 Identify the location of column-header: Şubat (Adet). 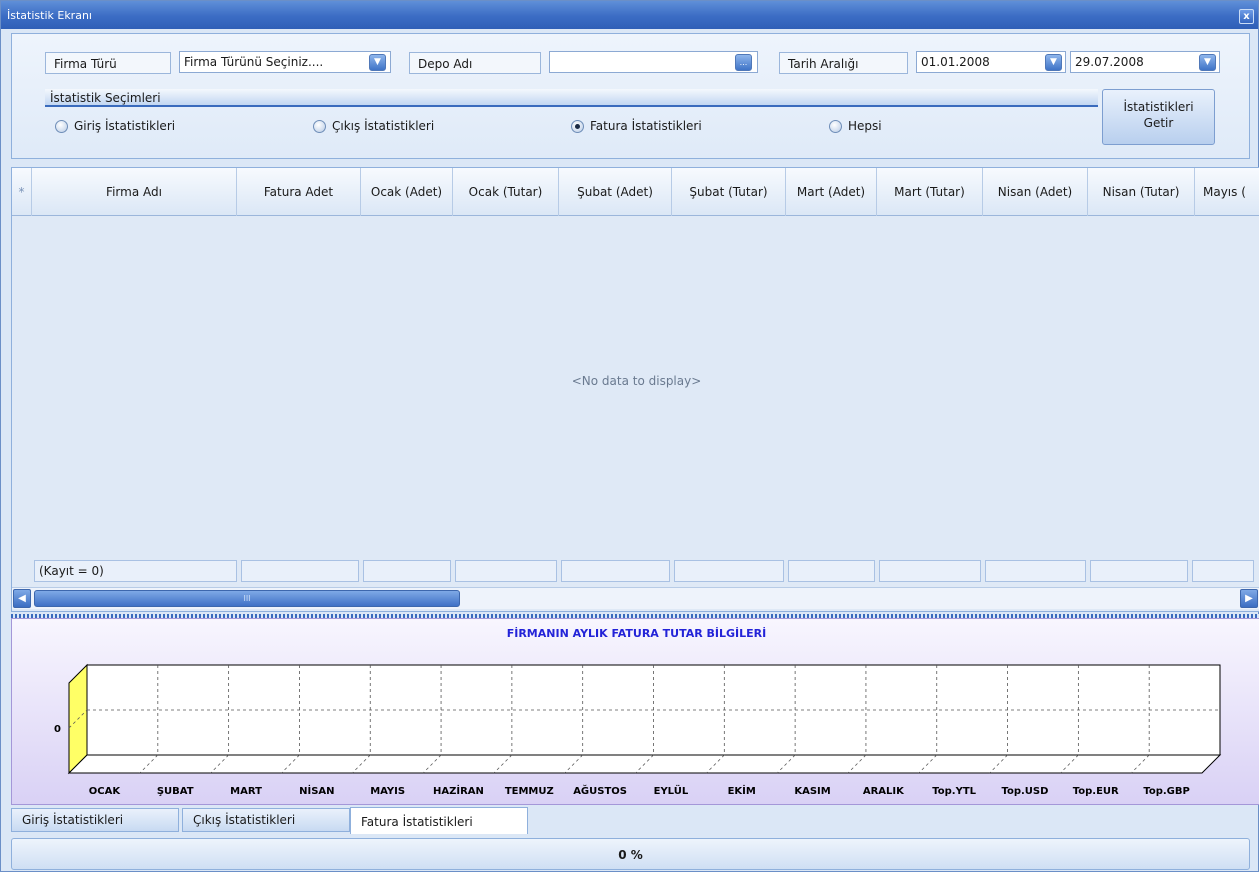
(615, 192).